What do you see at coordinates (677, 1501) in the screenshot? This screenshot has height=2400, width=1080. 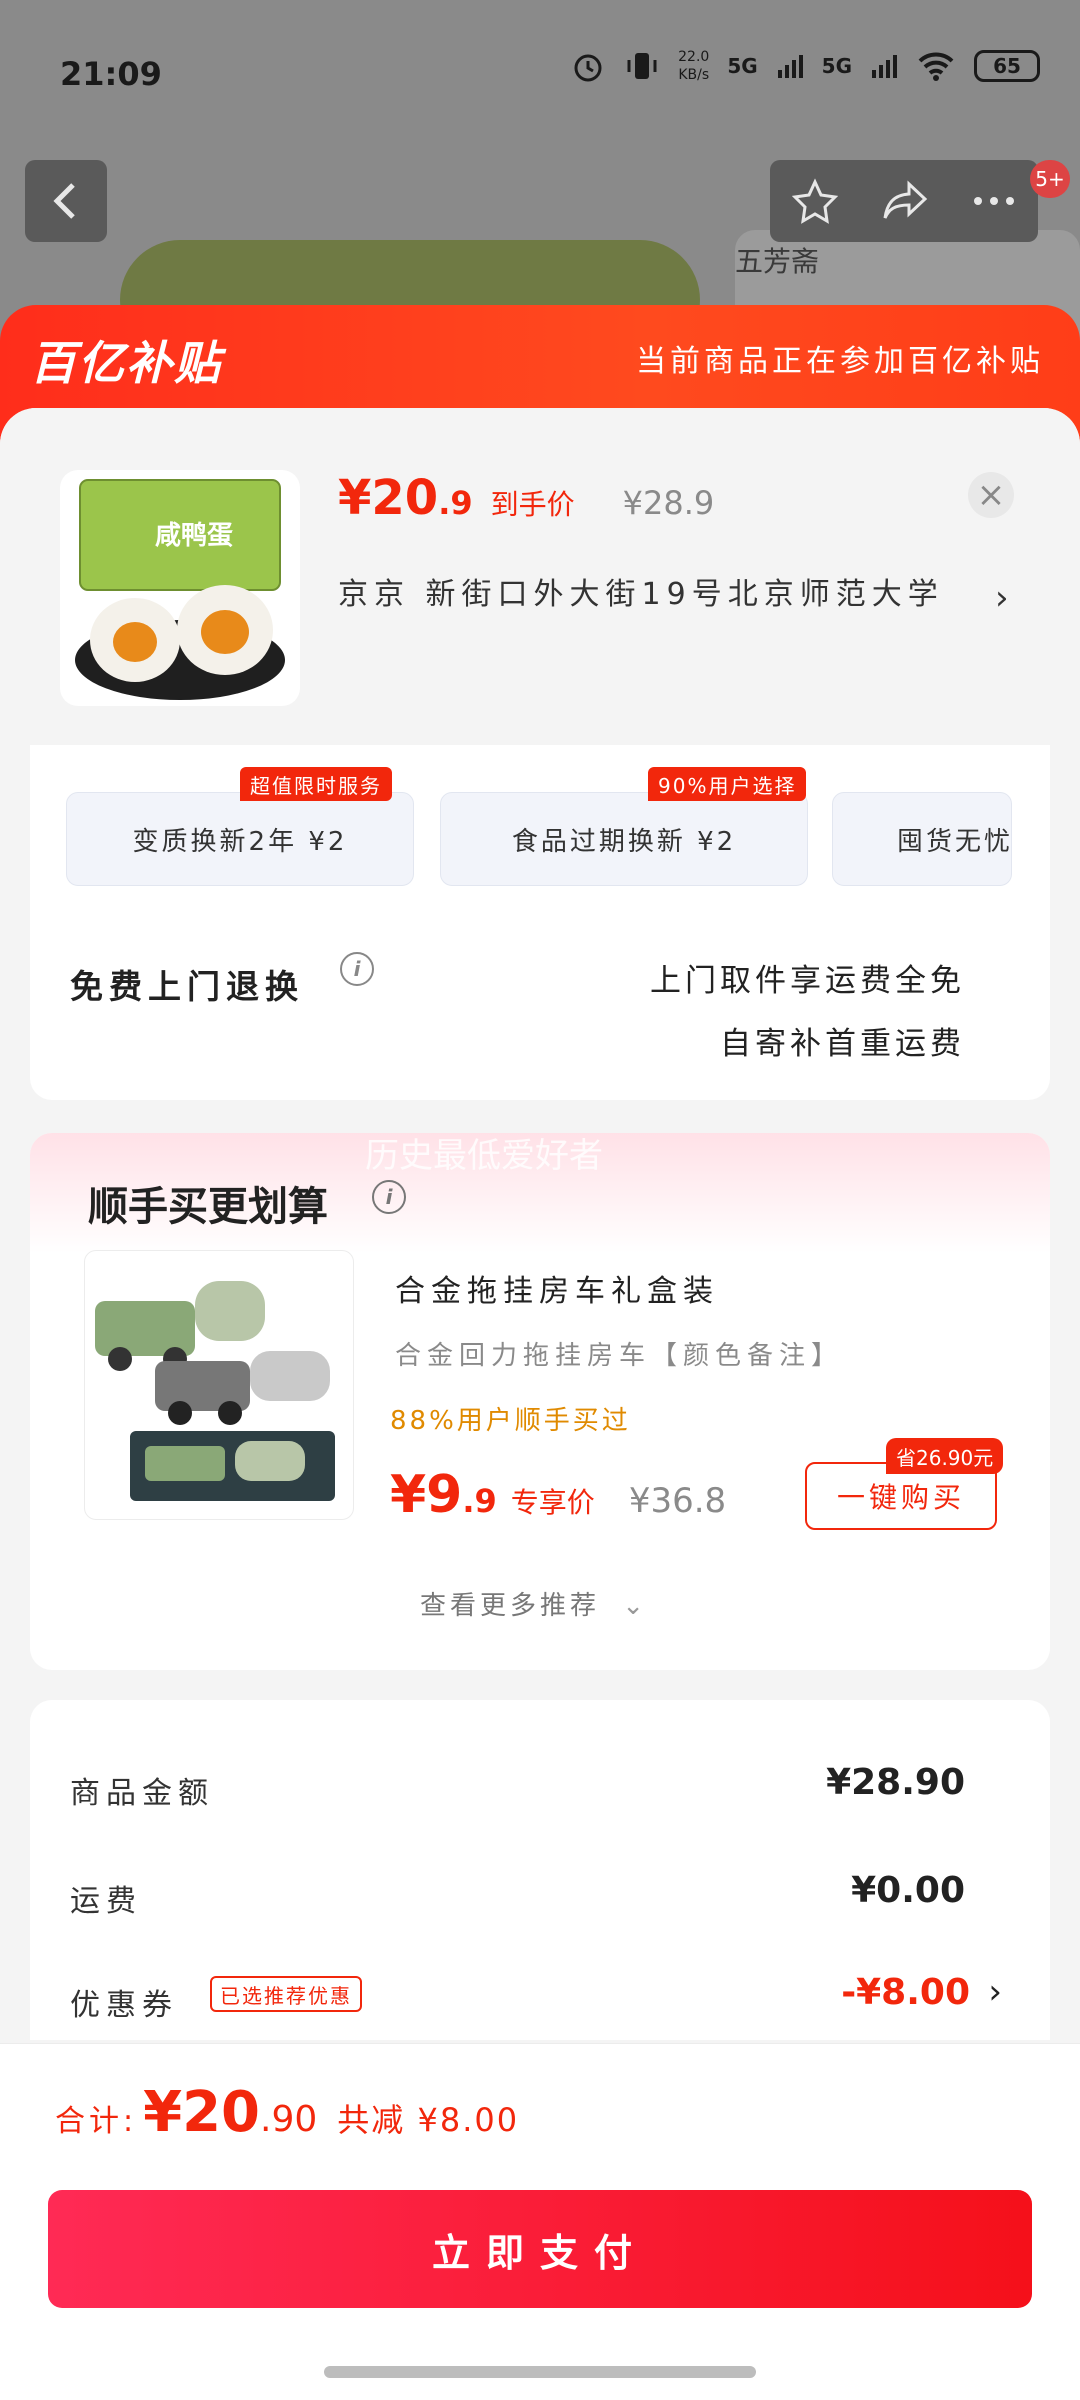 I see `upsell-original-price: ¥36.8` at bounding box center [677, 1501].